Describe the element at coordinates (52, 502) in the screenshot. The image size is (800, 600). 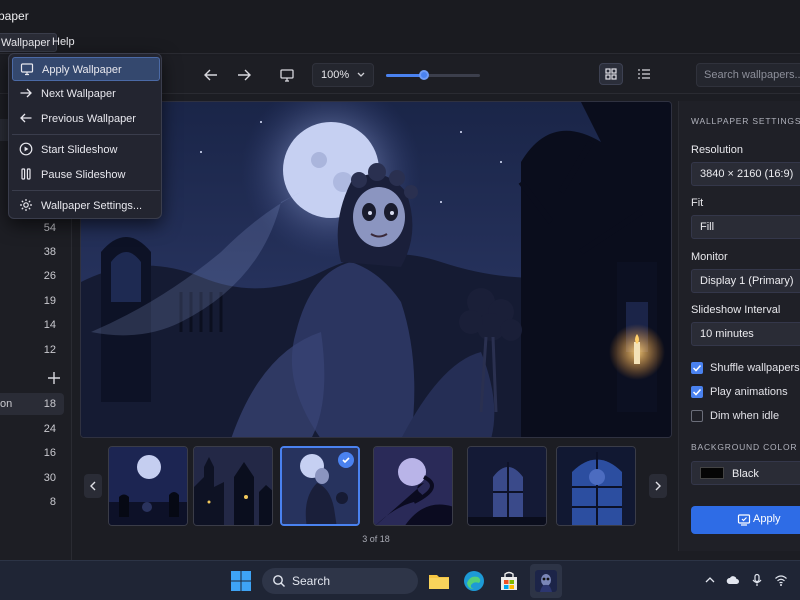
I see `item-count: 8` at that location.